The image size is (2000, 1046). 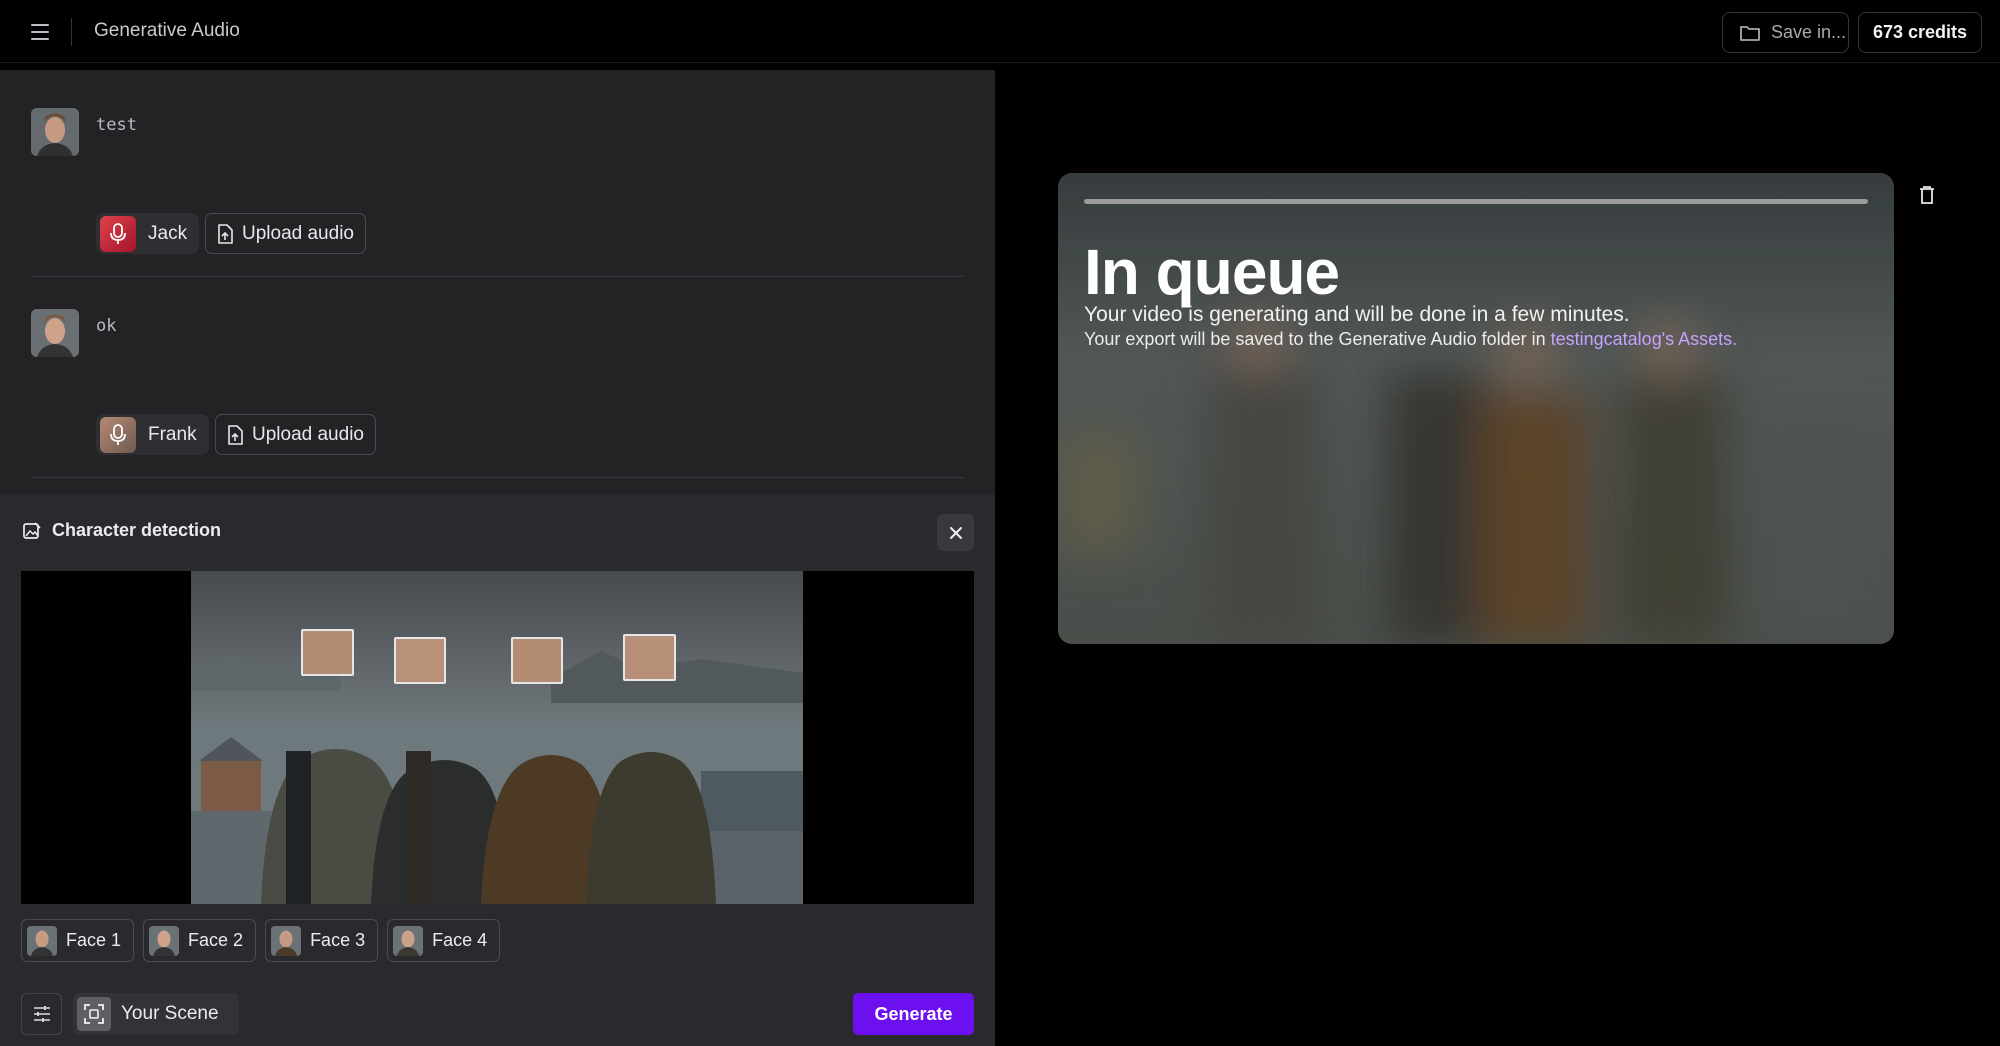 I want to click on line-text: test, so click(x=116, y=125).